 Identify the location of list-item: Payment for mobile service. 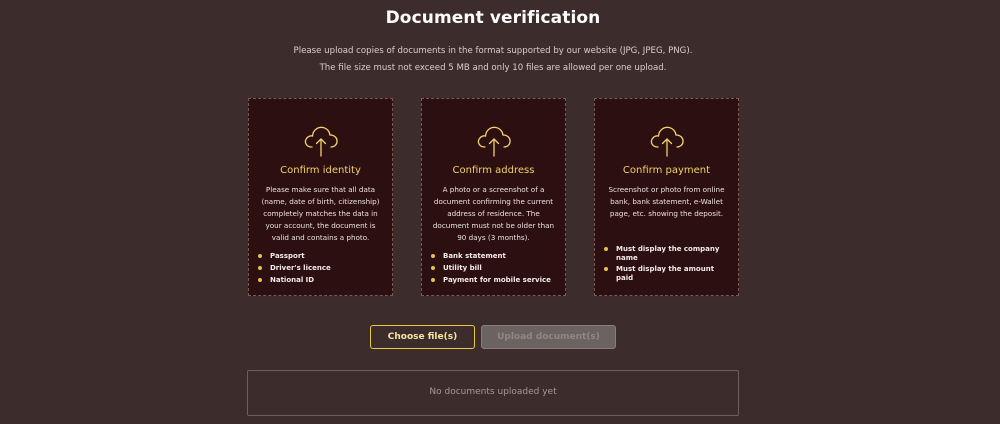
(495, 280).